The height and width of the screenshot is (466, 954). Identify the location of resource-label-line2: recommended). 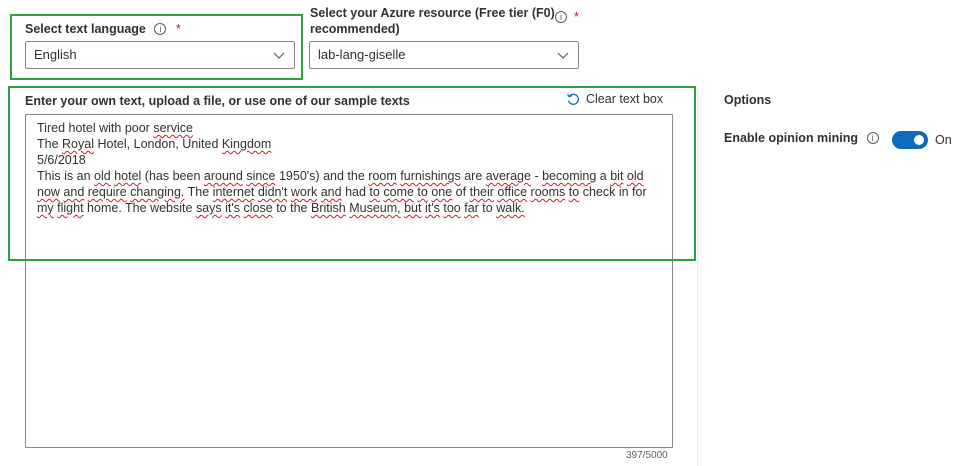
(355, 29).